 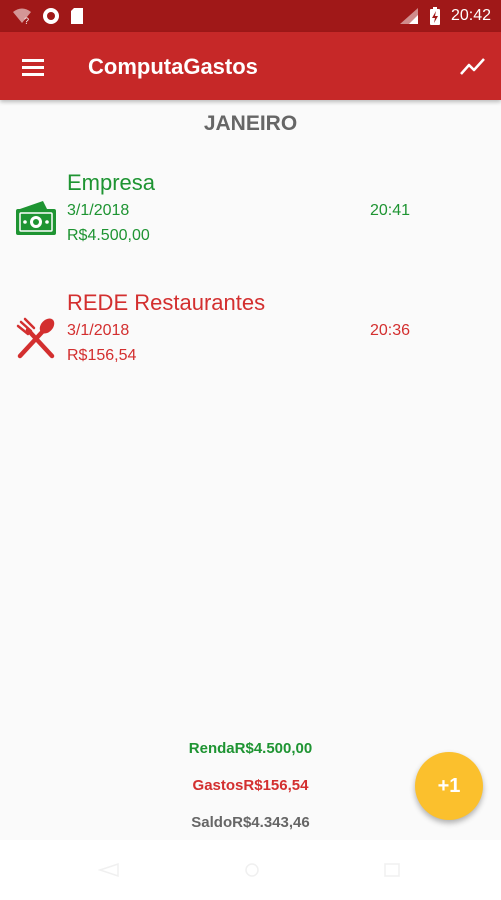 I want to click on entry-amount: R$4.500,00, so click(x=108, y=235).